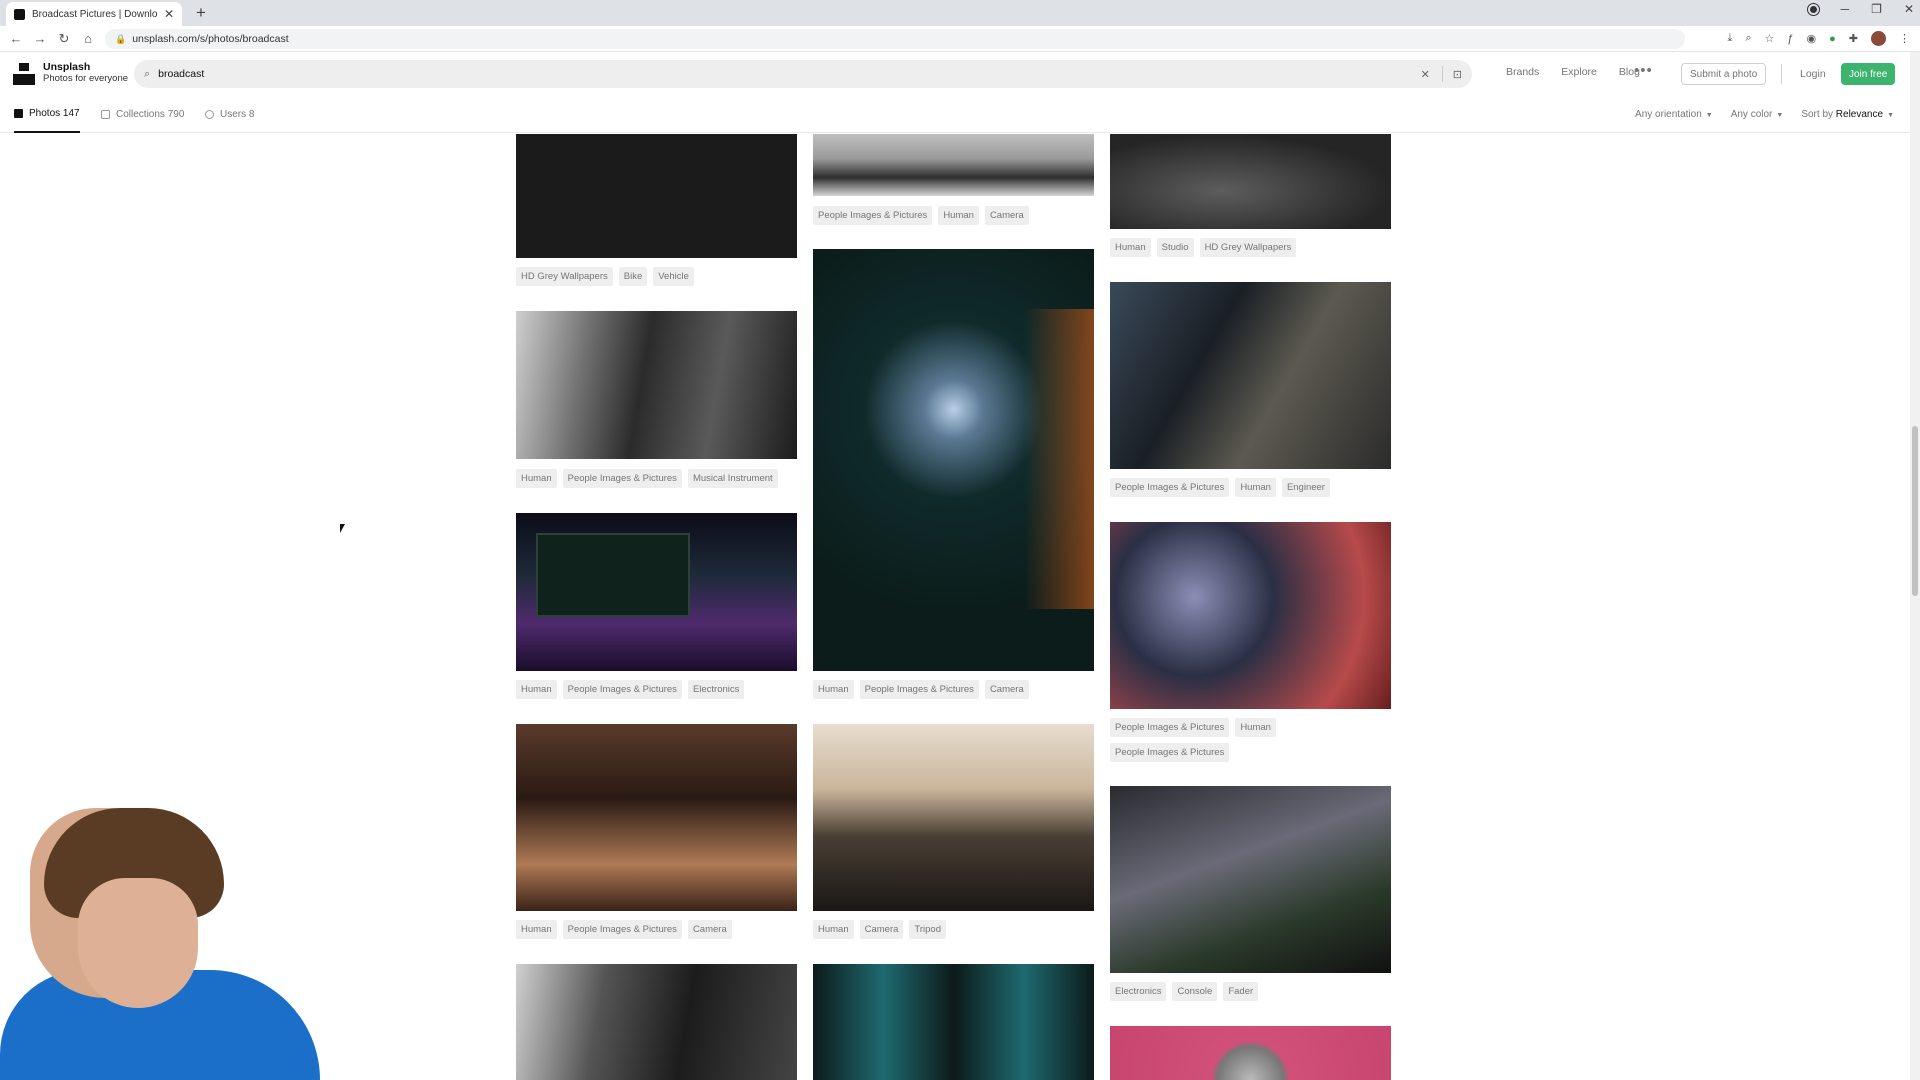 The height and width of the screenshot is (1080, 1920). I want to click on home-icon: ⌂, so click(88, 38).